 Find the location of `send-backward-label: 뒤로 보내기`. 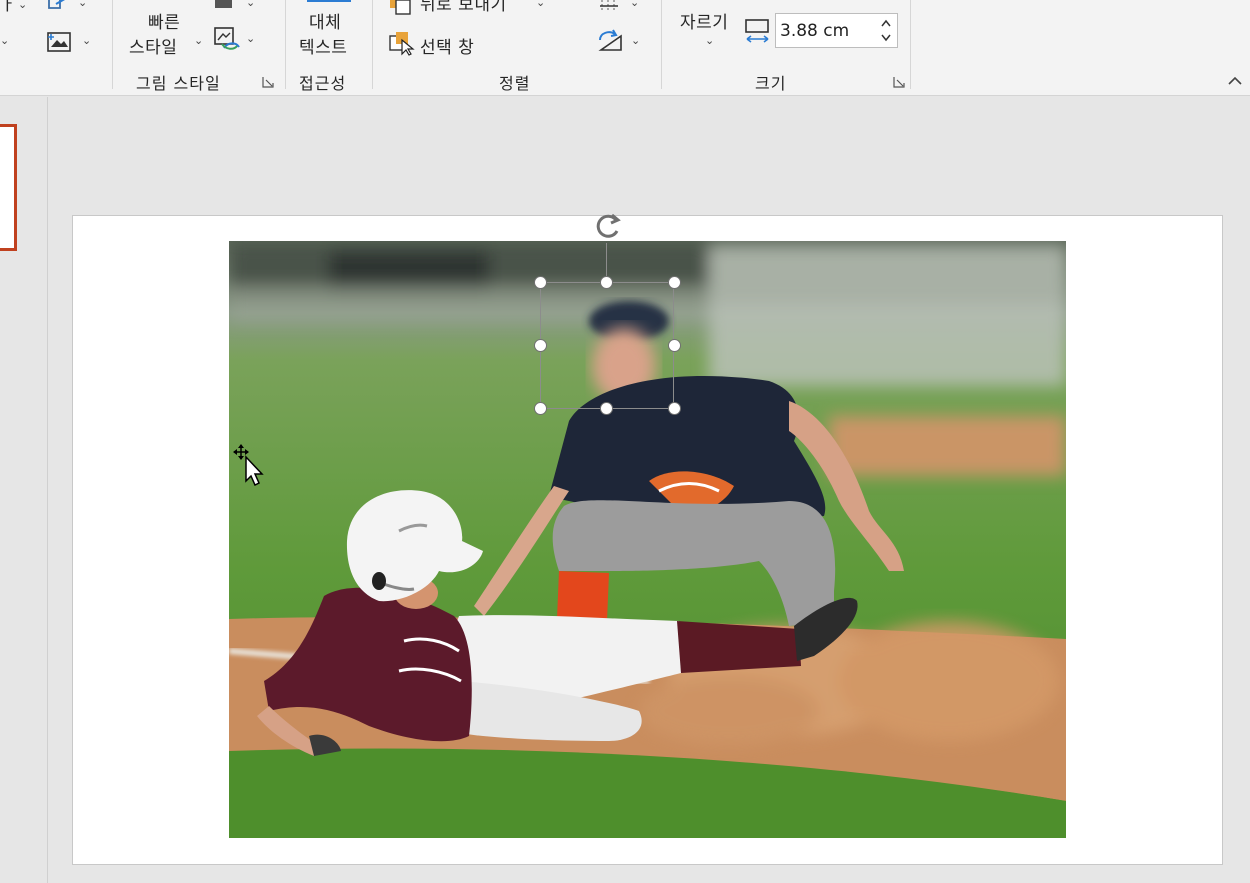

send-backward-label: 뒤로 보내기 is located at coordinates (463, 7).